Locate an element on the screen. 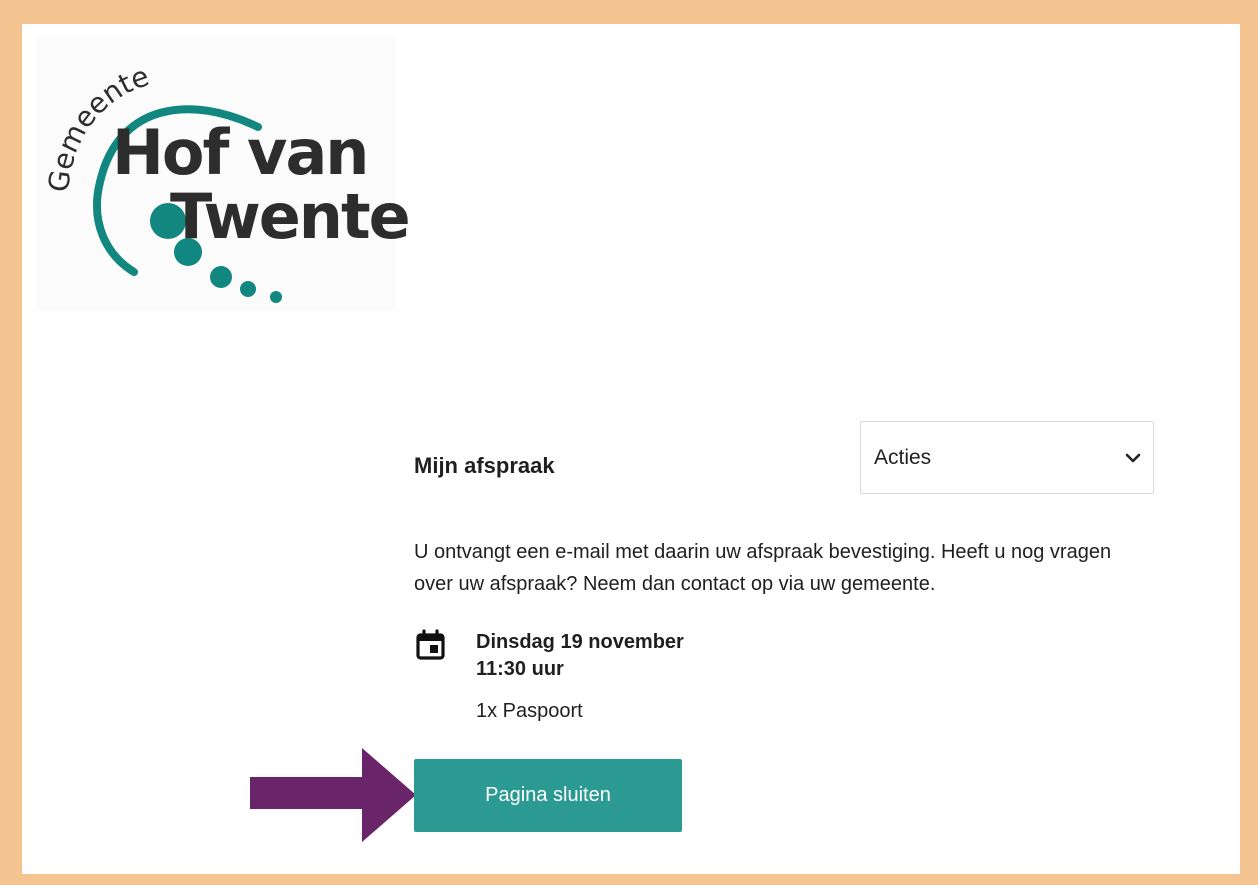 Image resolution: width=1258 pixels, height=885 pixels. municipality-logo: Gemeente Hof van Twente is located at coordinates (223, 173).